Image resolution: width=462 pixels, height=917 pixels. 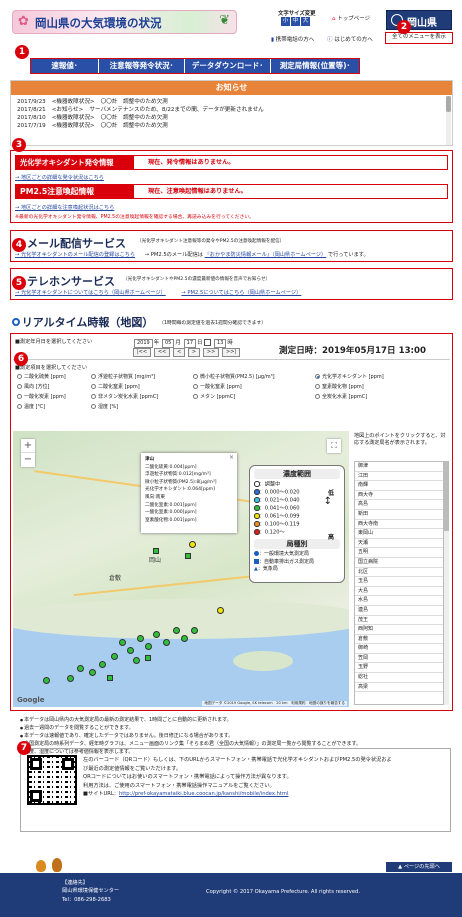 What do you see at coordinates (419, 20) in the screenshot?
I see `pref-logo: 岡山県` at bounding box center [419, 20].